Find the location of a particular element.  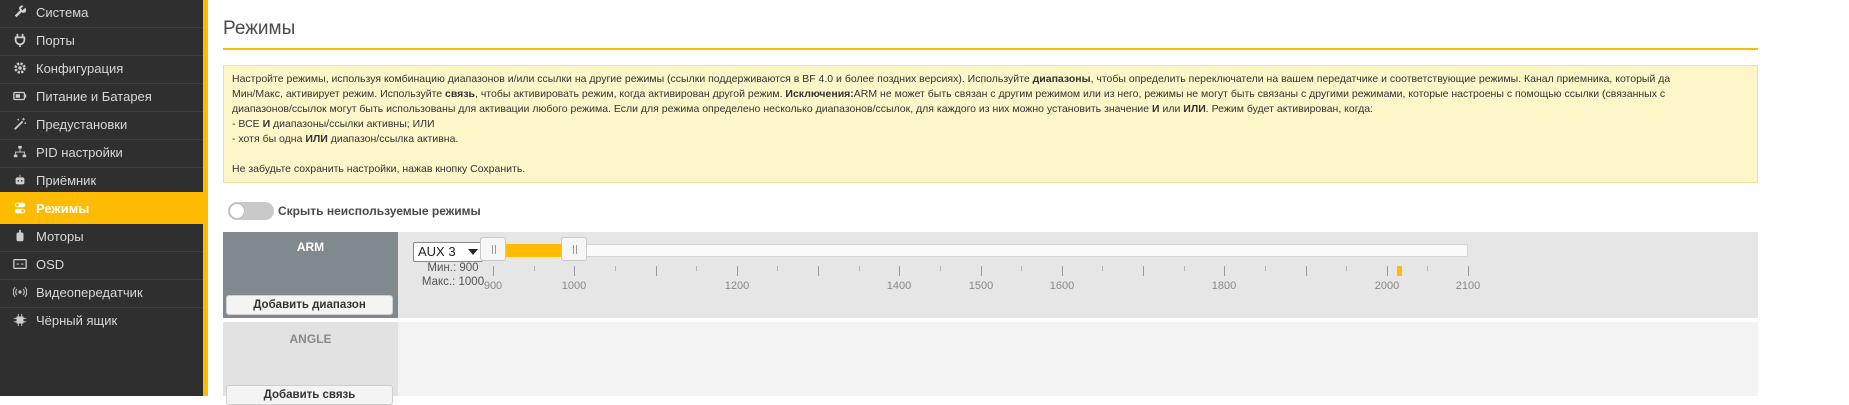

sidebar-item-label: Питание и Батарея is located at coordinates (94, 96).